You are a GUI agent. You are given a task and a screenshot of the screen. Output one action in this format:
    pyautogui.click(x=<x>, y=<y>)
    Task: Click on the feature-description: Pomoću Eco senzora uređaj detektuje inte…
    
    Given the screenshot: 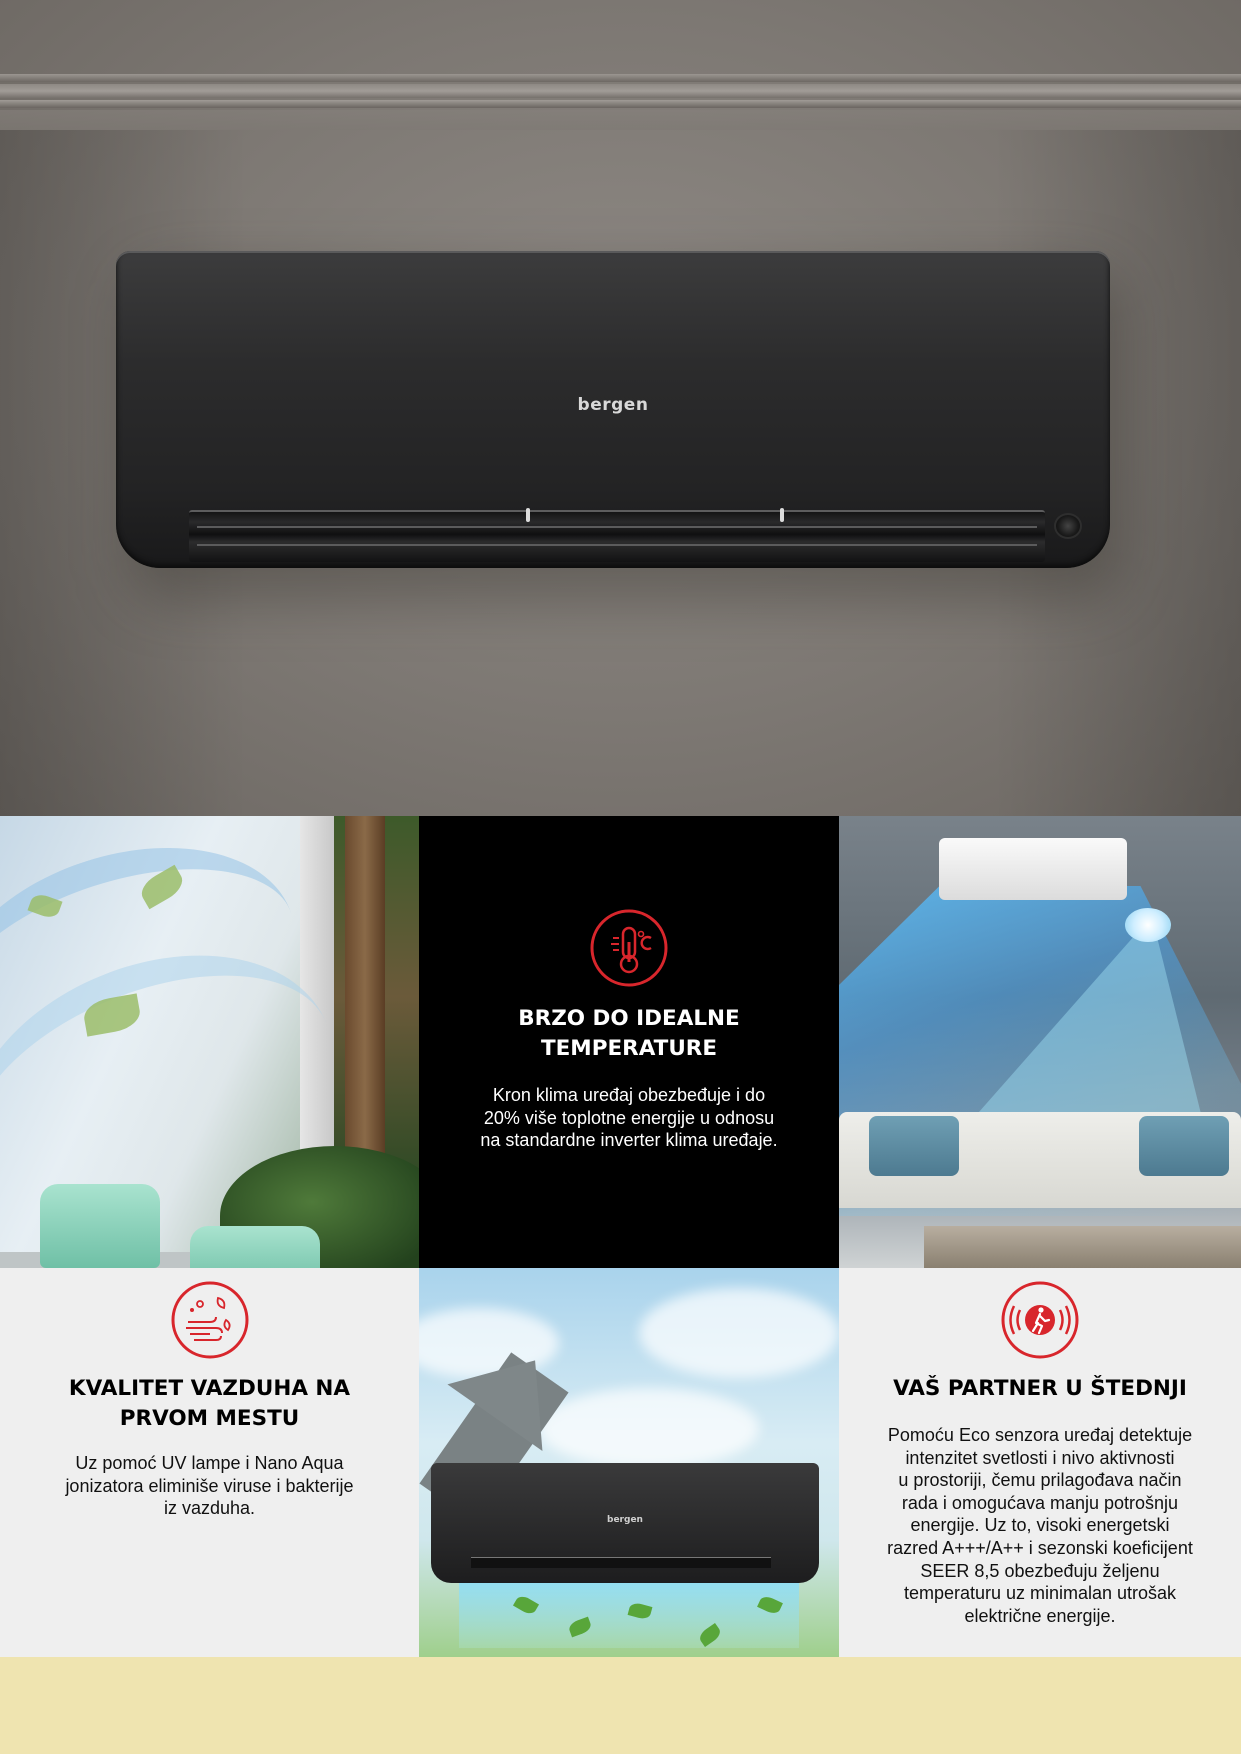 What is the action you would take?
    pyautogui.click(x=1040, y=1525)
    